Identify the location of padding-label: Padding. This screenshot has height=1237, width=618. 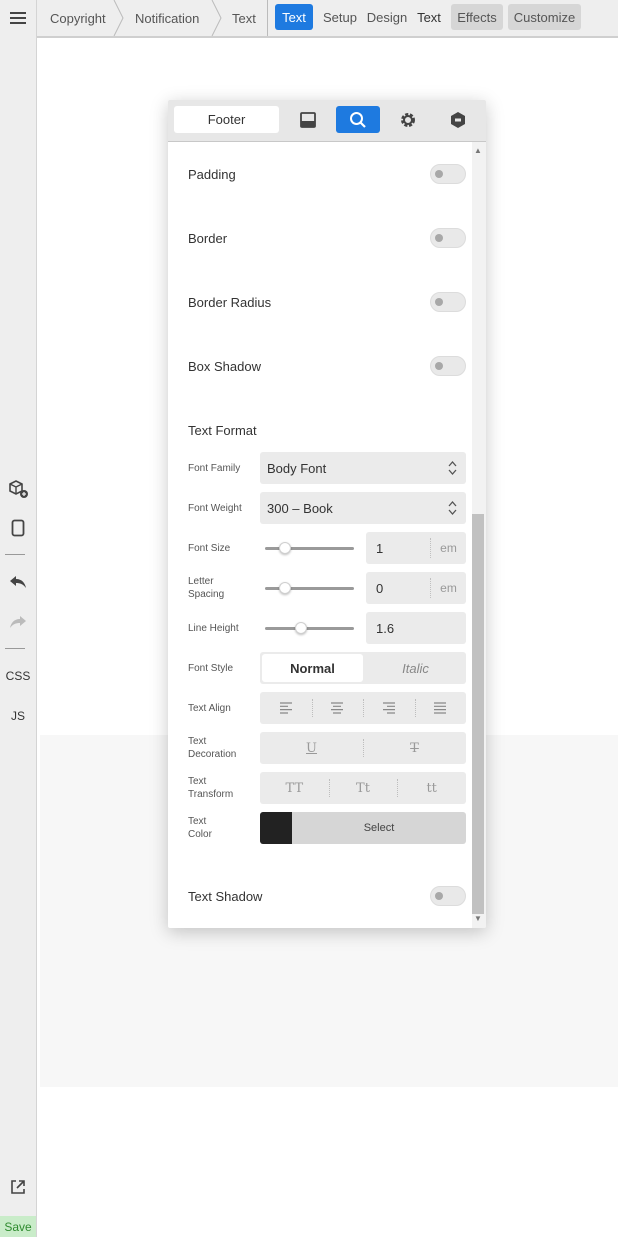
(212, 174).